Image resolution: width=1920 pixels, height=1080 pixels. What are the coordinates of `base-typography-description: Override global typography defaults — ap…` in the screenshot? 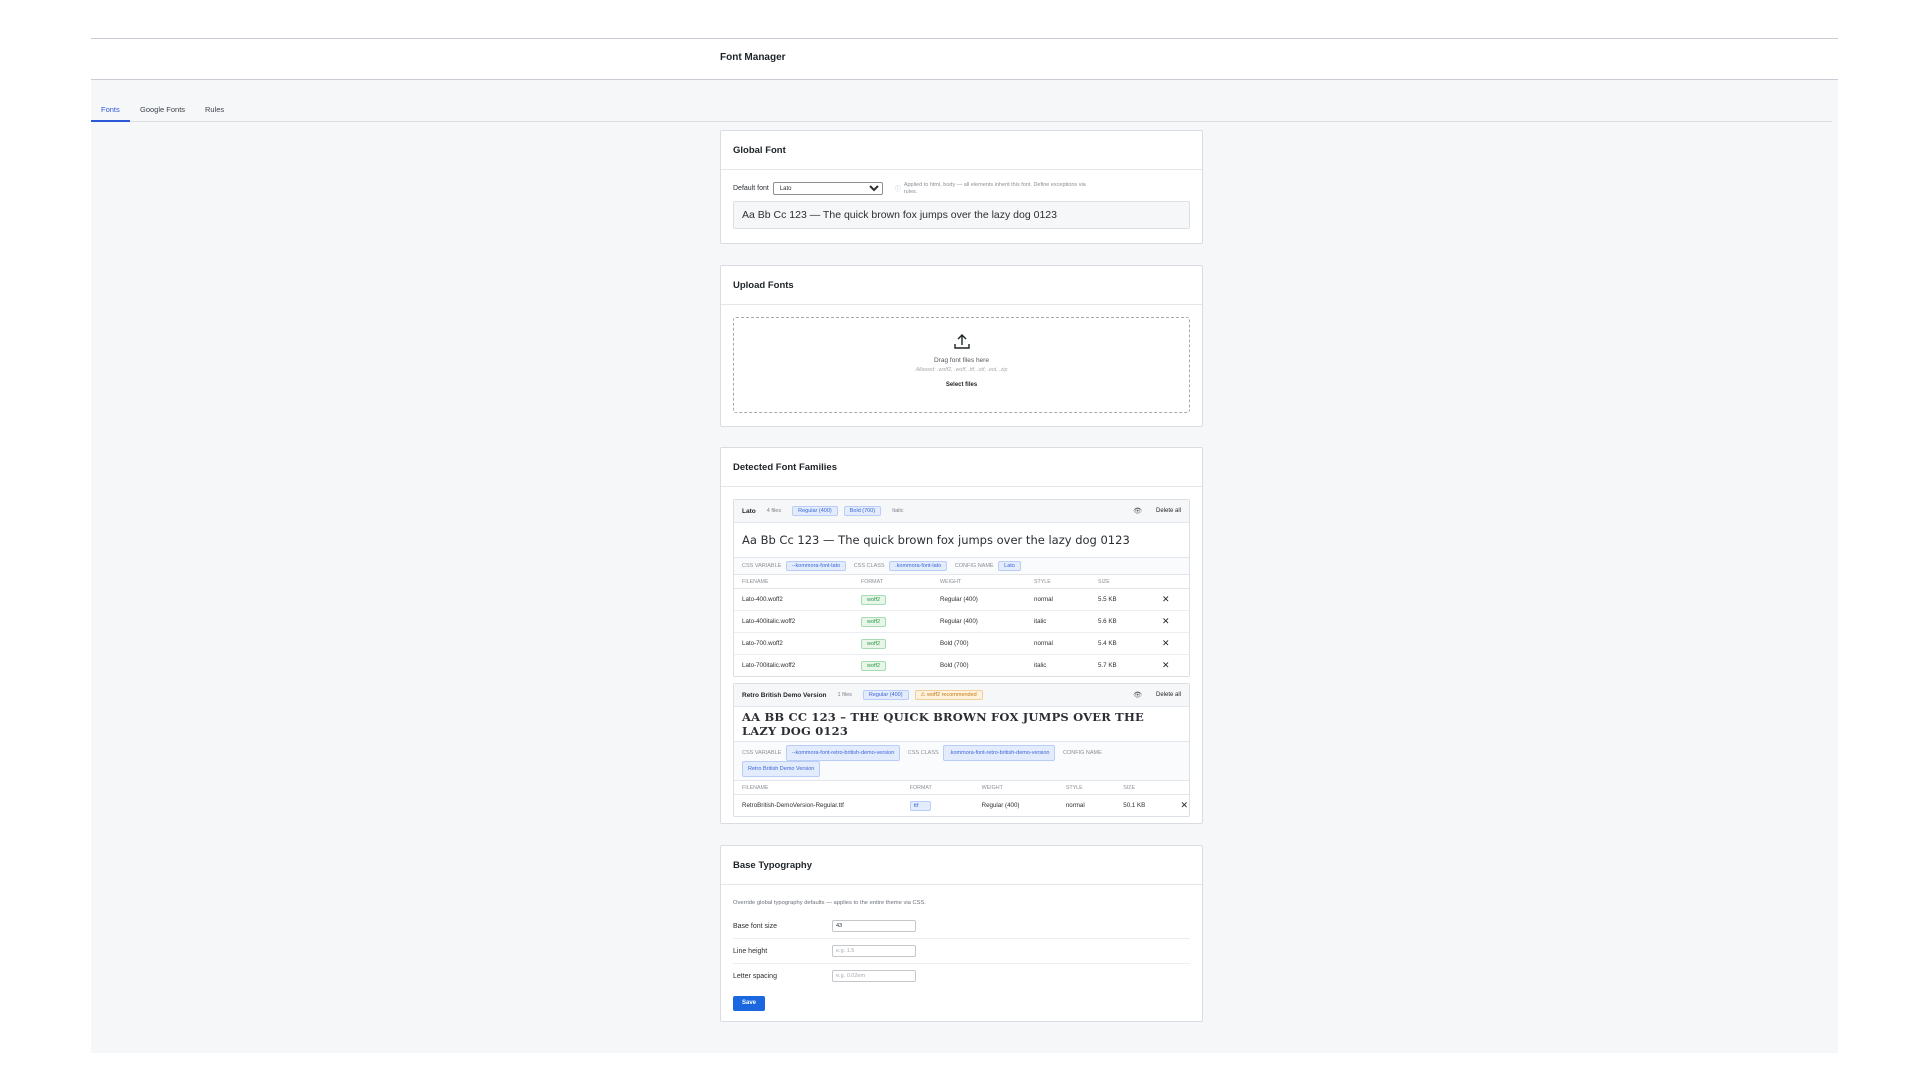 It's located at (830, 903).